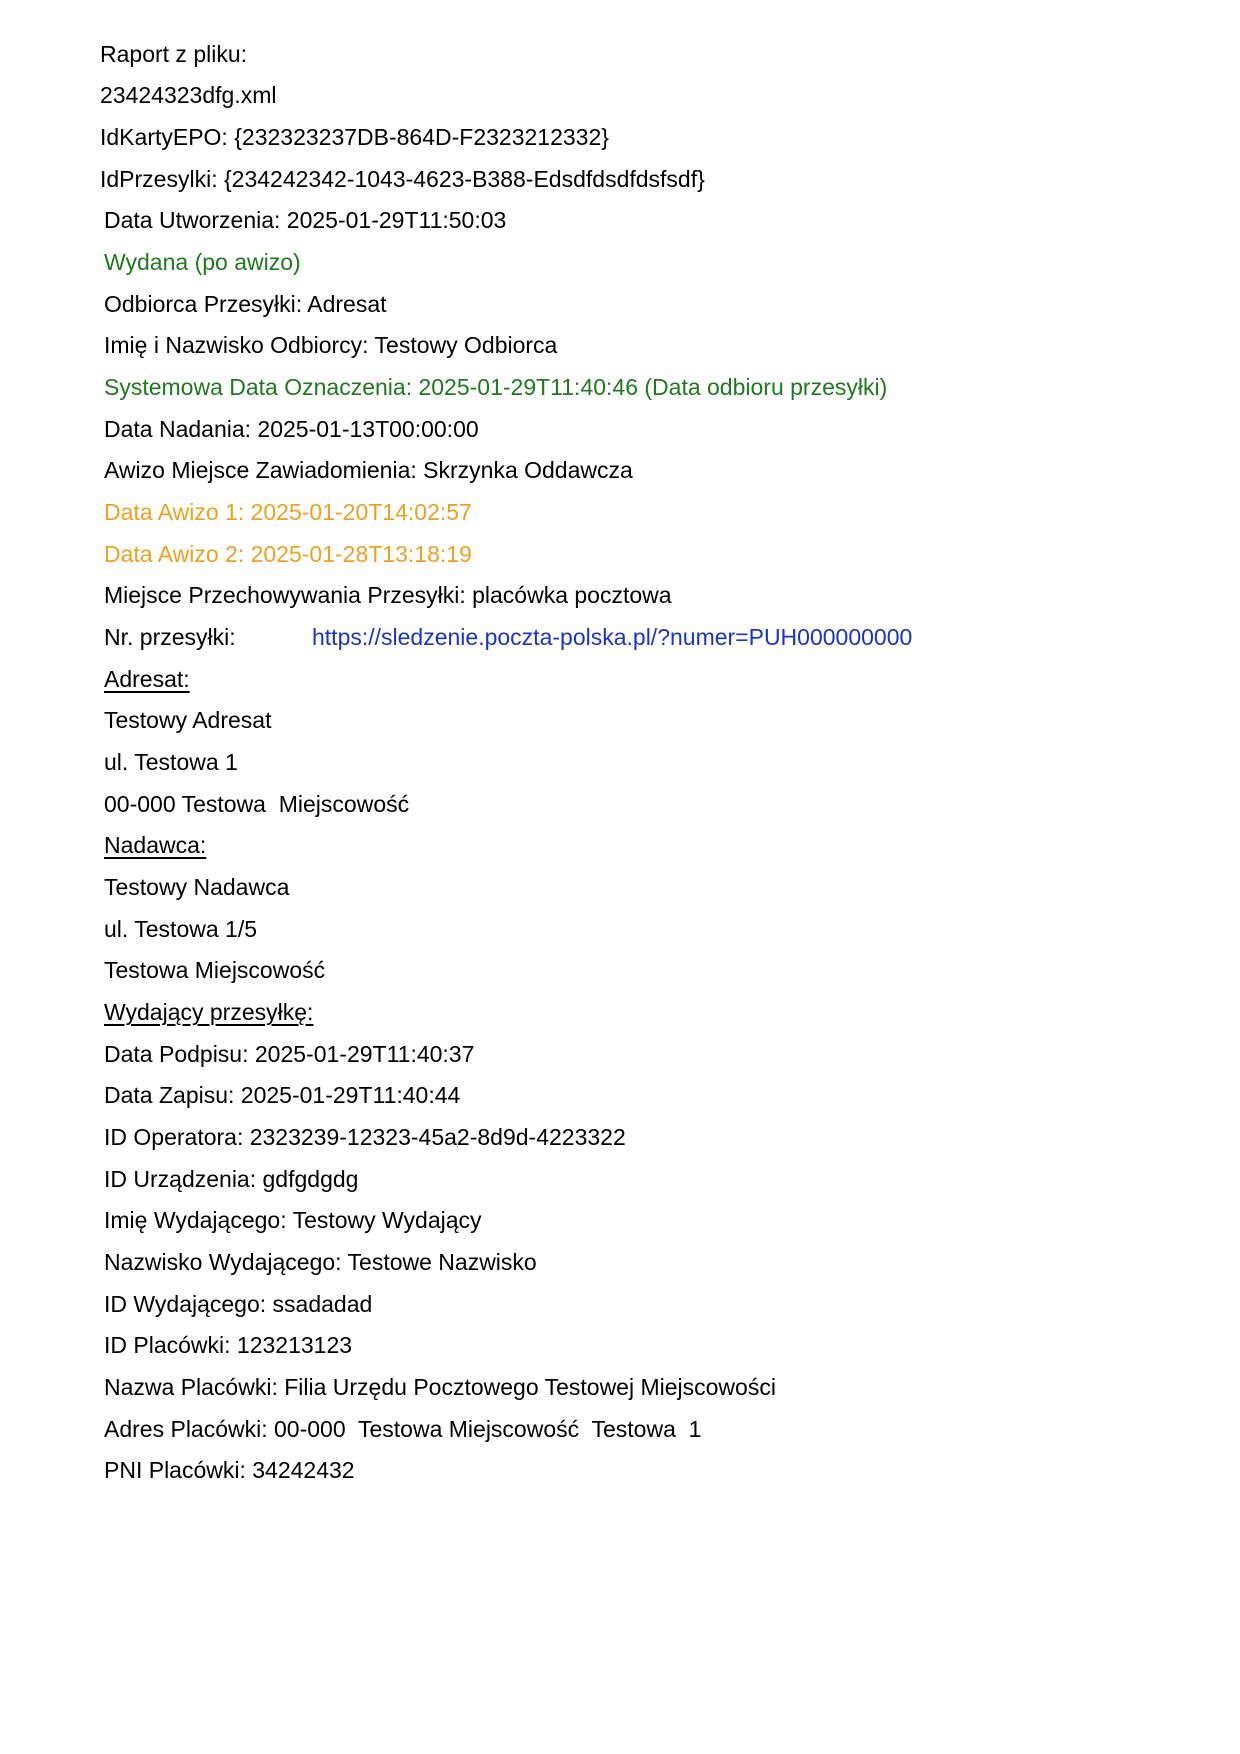 This screenshot has height=1754, width=1240. What do you see at coordinates (188, 95) in the screenshot?
I see `report-filename: 23424323dfg.xml` at bounding box center [188, 95].